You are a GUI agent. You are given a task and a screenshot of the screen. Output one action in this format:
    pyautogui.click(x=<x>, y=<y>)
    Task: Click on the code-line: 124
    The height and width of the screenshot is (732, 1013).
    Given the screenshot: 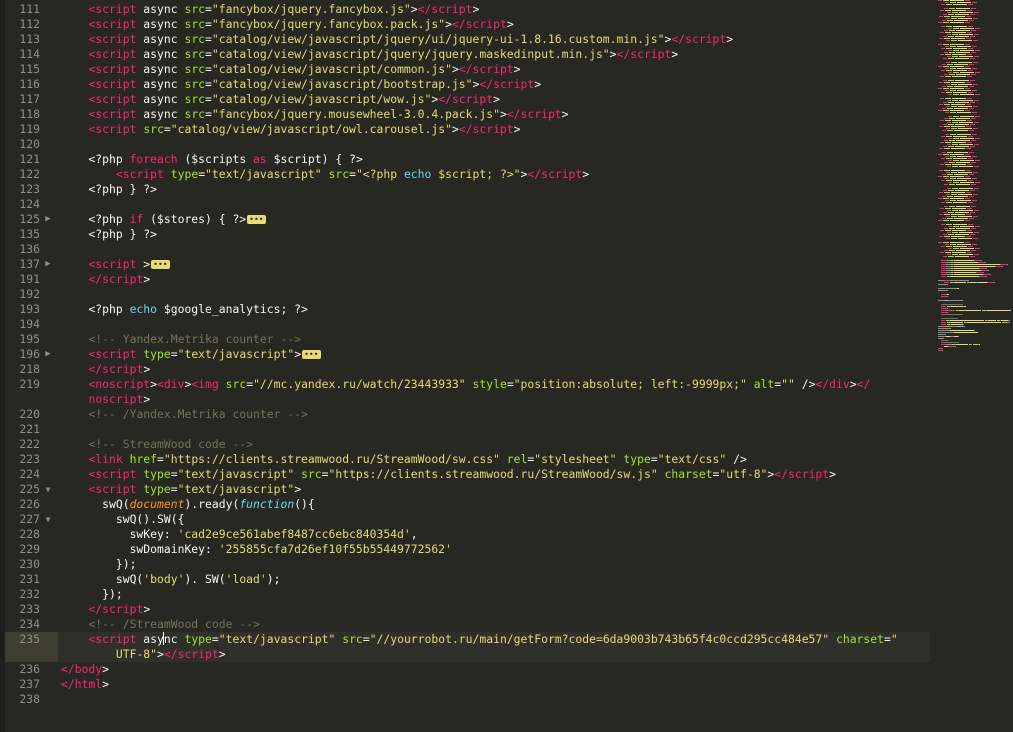 What is the action you would take?
    pyautogui.click(x=465, y=204)
    